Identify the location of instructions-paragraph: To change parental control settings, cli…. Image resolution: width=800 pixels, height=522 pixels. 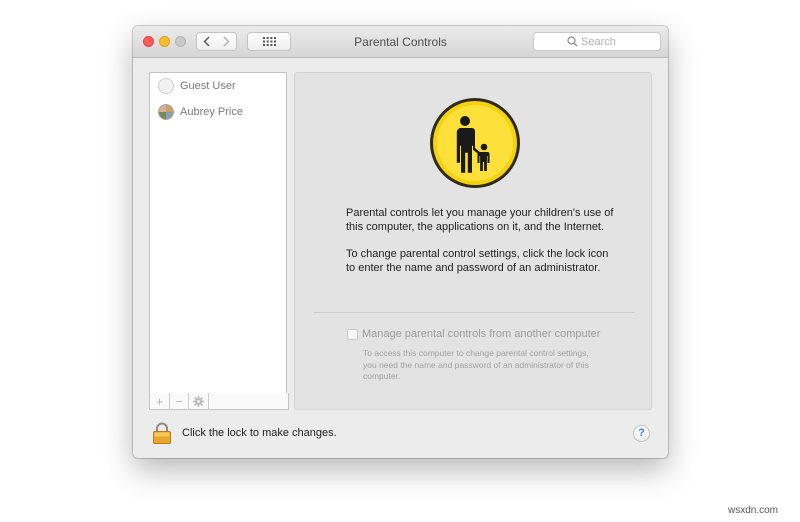
(477, 261).